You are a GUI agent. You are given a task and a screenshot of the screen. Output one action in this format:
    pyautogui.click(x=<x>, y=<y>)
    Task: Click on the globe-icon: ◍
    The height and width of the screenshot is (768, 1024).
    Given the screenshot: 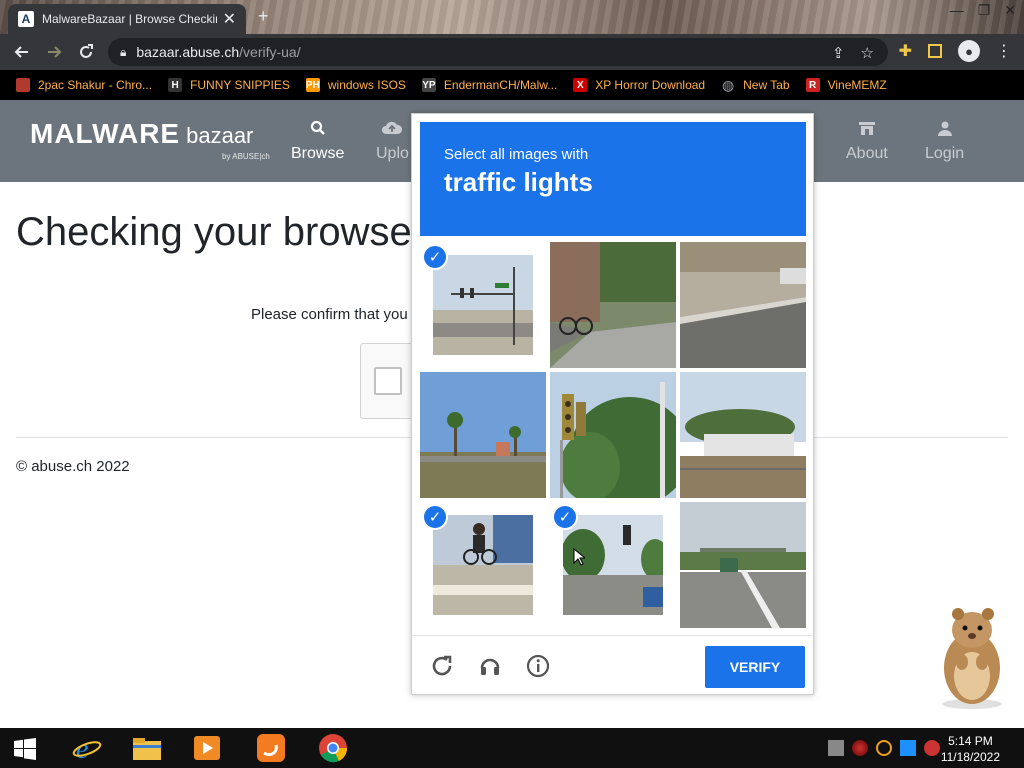 What is the action you would take?
    pyautogui.click(x=728, y=84)
    